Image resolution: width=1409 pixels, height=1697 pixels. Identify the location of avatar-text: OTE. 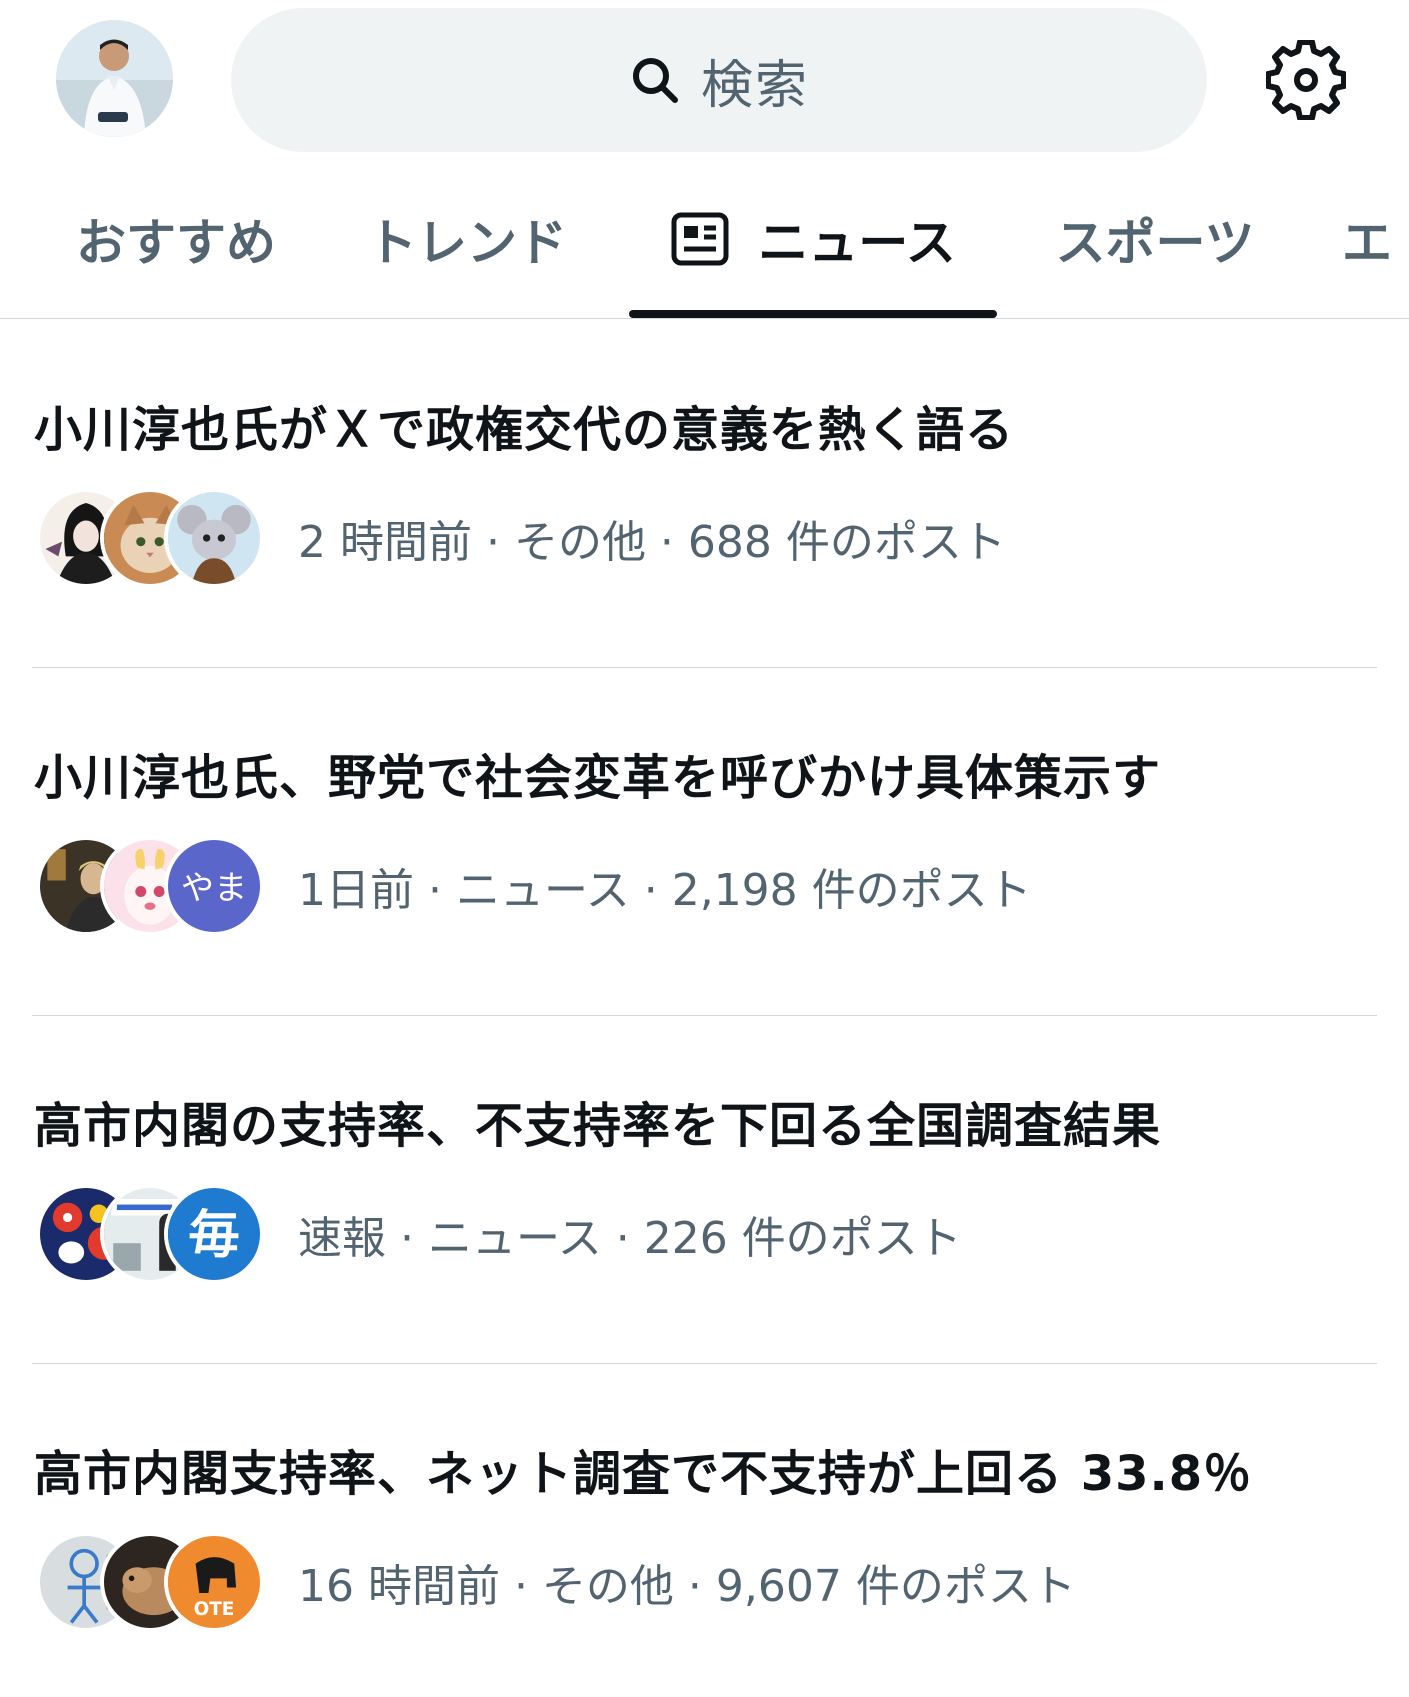
(214, 1609).